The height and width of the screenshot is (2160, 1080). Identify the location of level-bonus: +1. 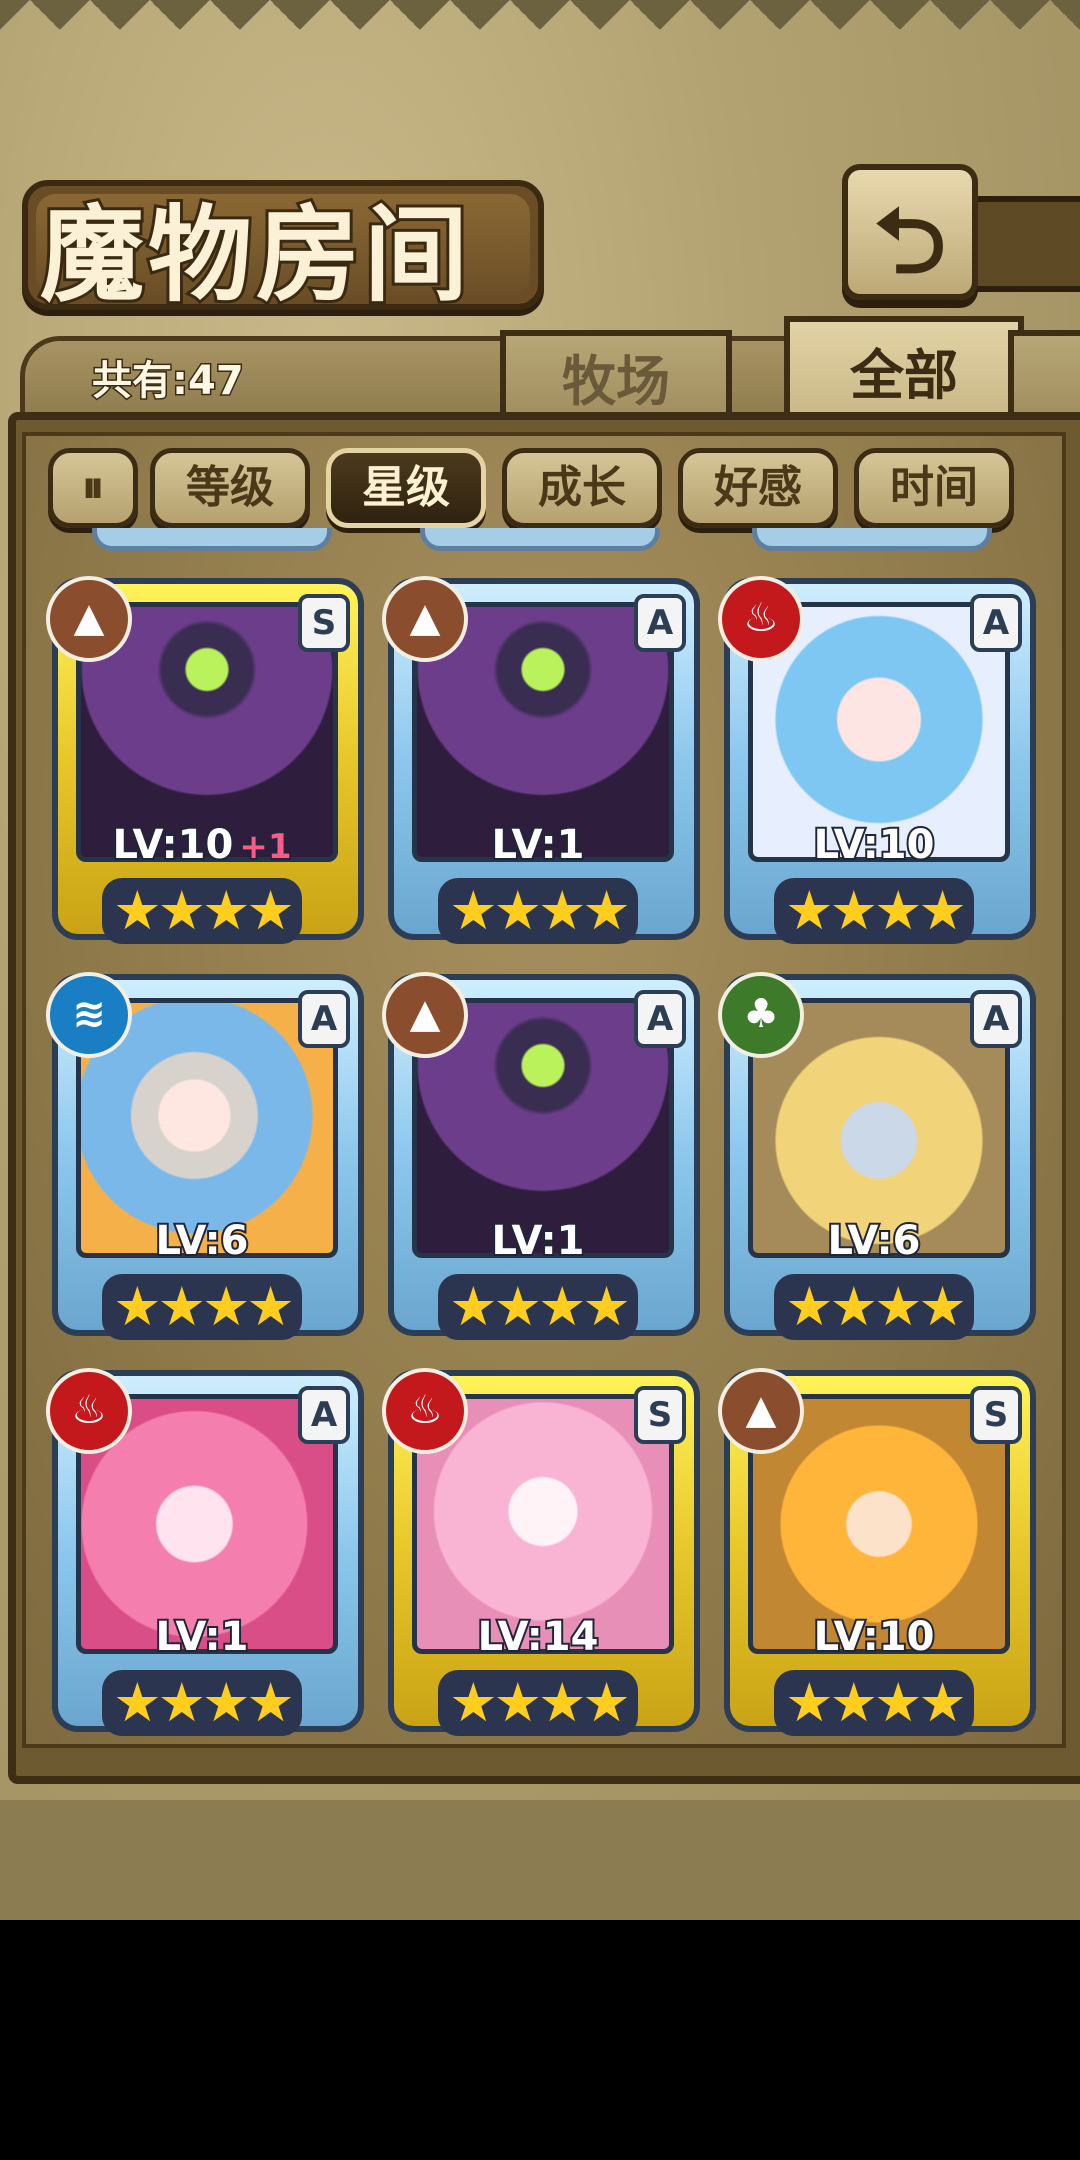
(265, 847).